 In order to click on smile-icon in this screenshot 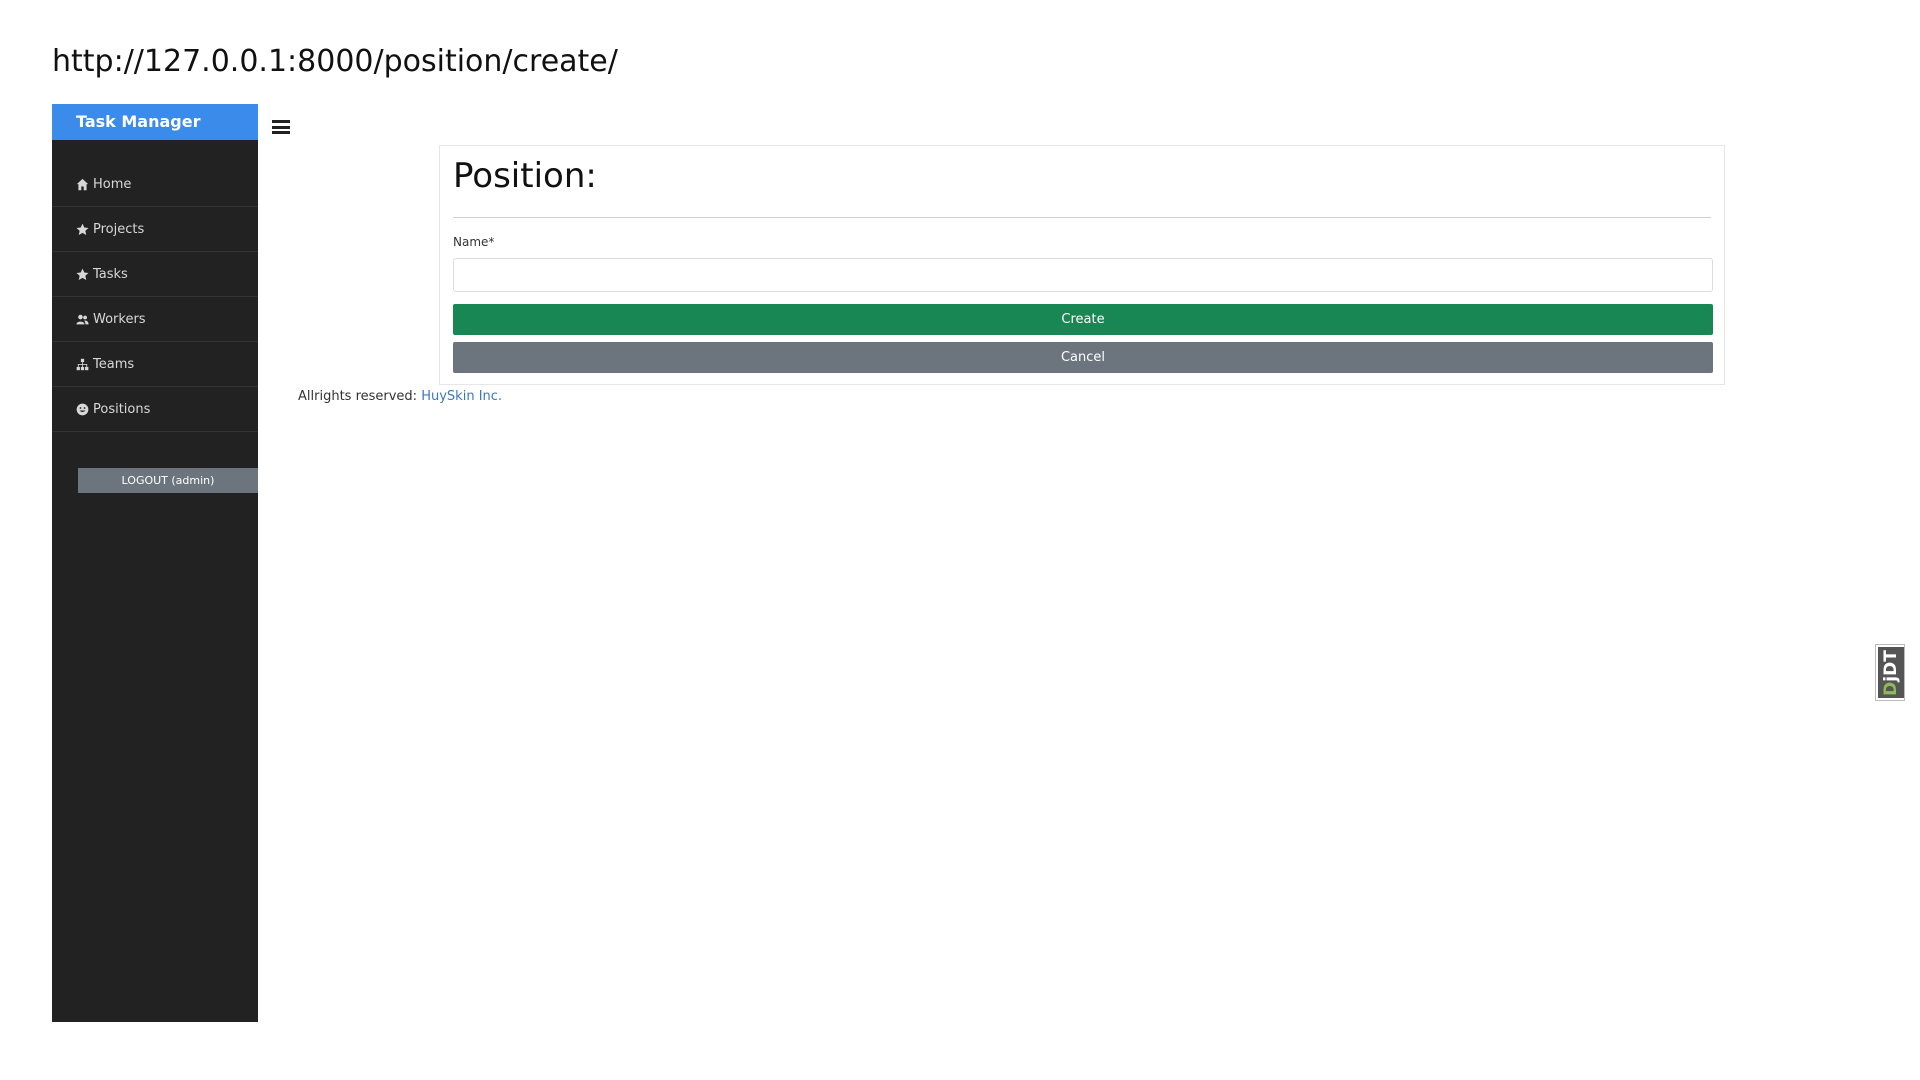, I will do `click(82, 409)`.